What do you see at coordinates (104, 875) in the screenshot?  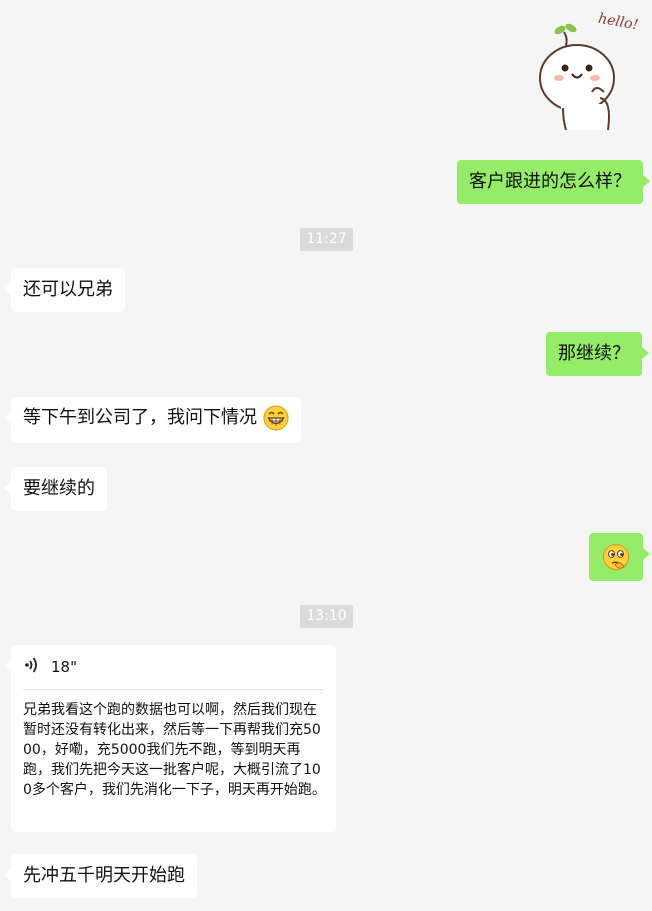 I see `message-text: 先冲五千明天开始跑` at bounding box center [104, 875].